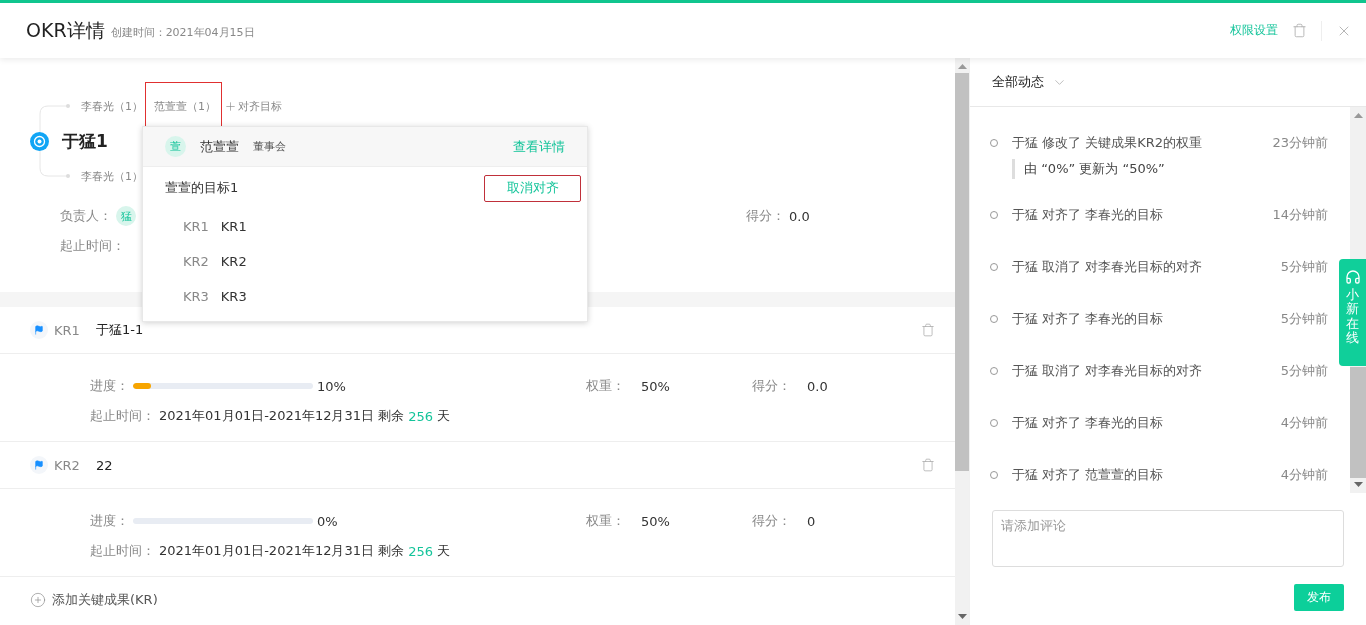 The image size is (1366, 625). Describe the element at coordinates (1319, 597) in the screenshot. I see `publish-button: 发布` at that location.